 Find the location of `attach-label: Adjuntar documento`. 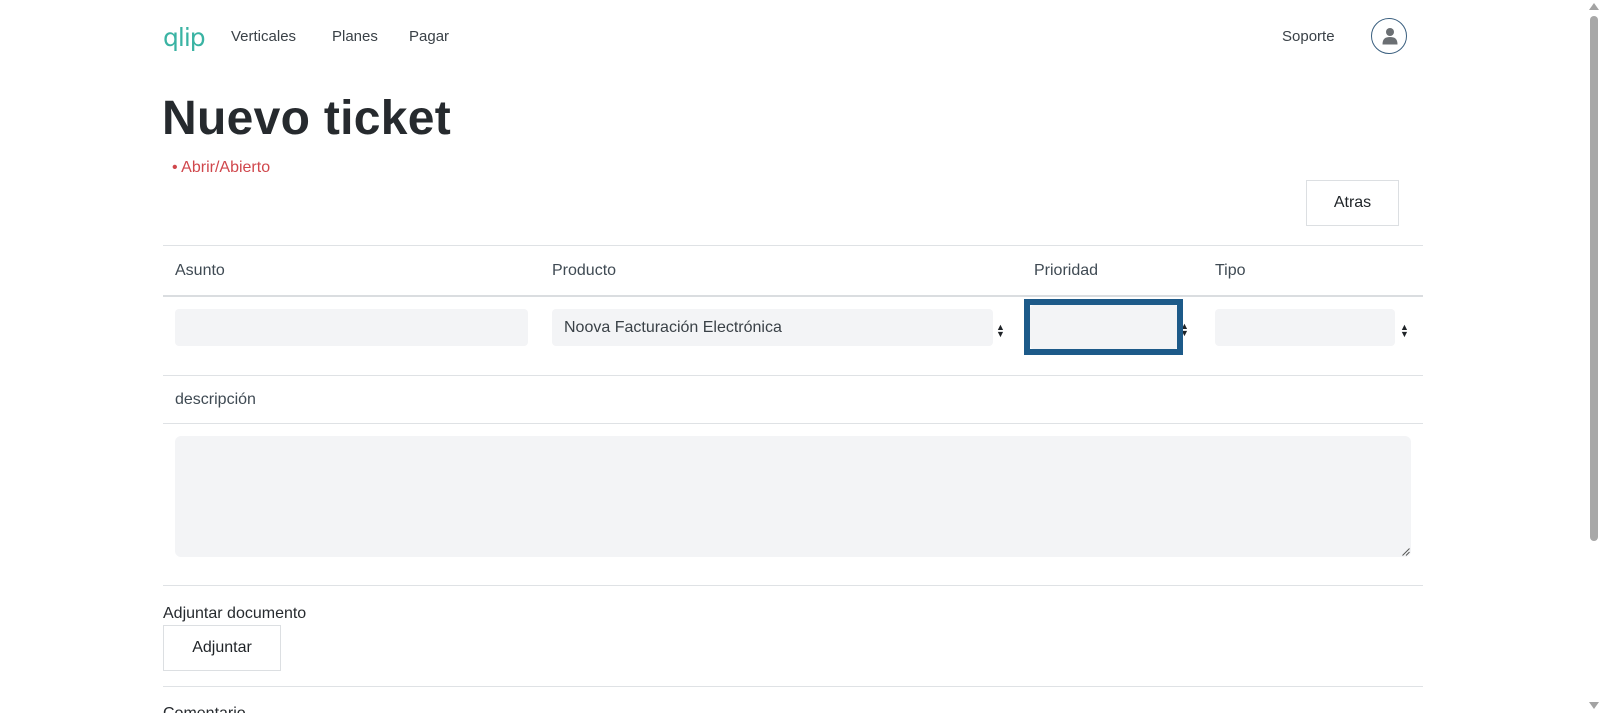

attach-label: Adjuntar documento is located at coordinates (235, 613).